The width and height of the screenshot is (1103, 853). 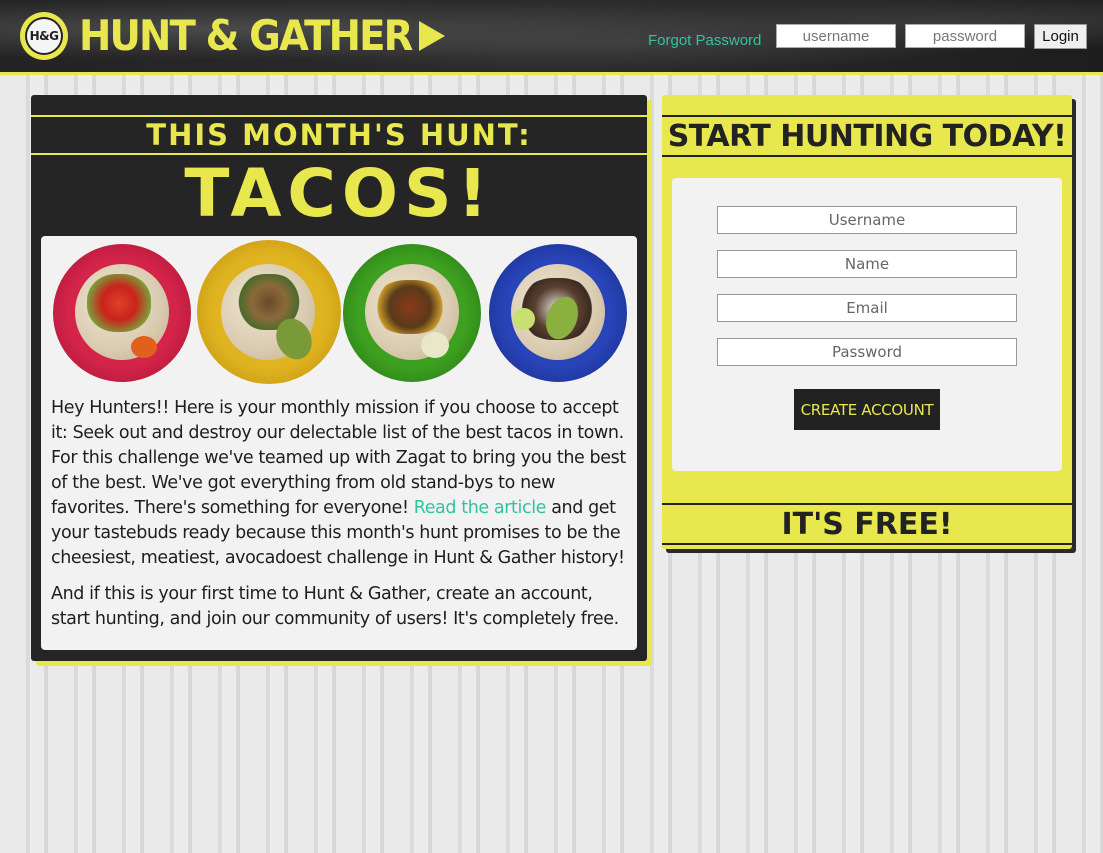 I want to click on taco-plate-yellow-image, so click(x=269, y=312).